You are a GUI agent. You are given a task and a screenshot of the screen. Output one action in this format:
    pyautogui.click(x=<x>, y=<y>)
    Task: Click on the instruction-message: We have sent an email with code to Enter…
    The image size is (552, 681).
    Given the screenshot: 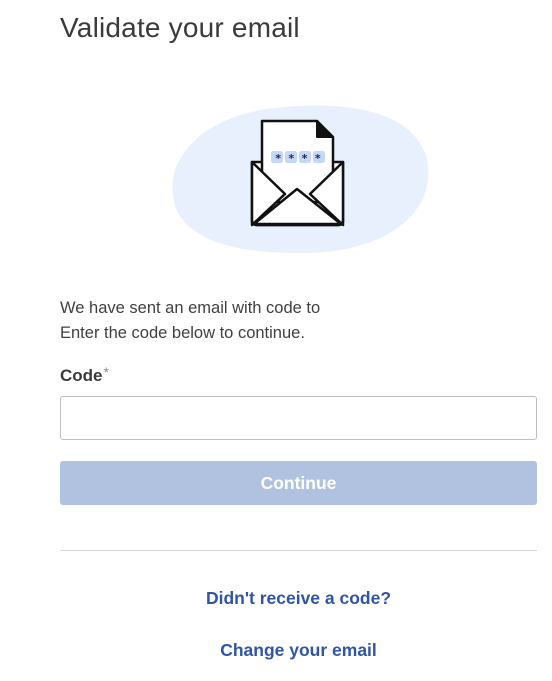 What is the action you would take?
    pyautogui.click(x=190, y=321)
    